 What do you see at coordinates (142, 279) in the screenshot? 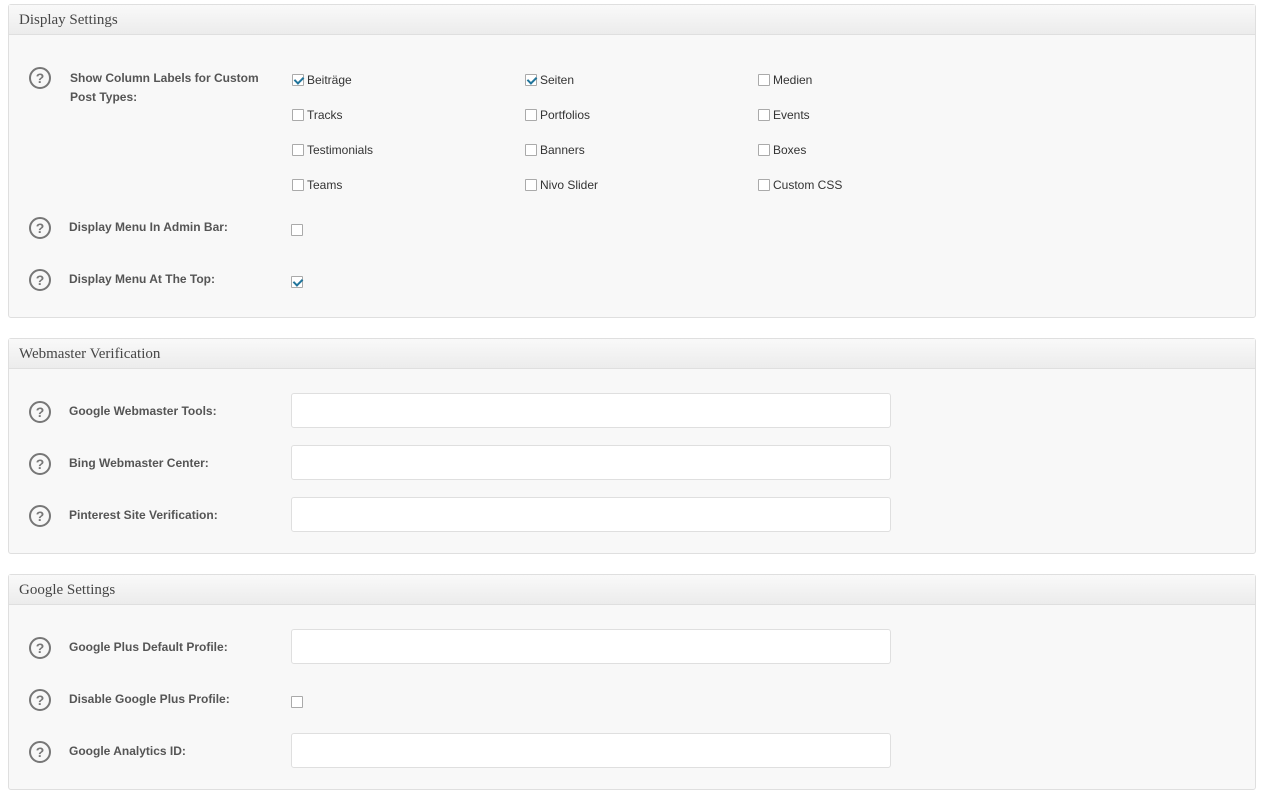
I see `menu-top-label: Display Menu At The Top:` at bounding box center [142, 279].